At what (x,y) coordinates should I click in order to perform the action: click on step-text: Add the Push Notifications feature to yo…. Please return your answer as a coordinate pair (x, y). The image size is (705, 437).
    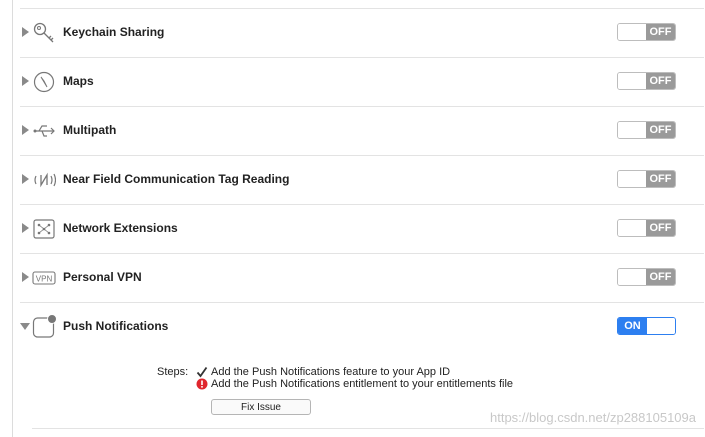
    Looking at the image, I should click on (331, 372).